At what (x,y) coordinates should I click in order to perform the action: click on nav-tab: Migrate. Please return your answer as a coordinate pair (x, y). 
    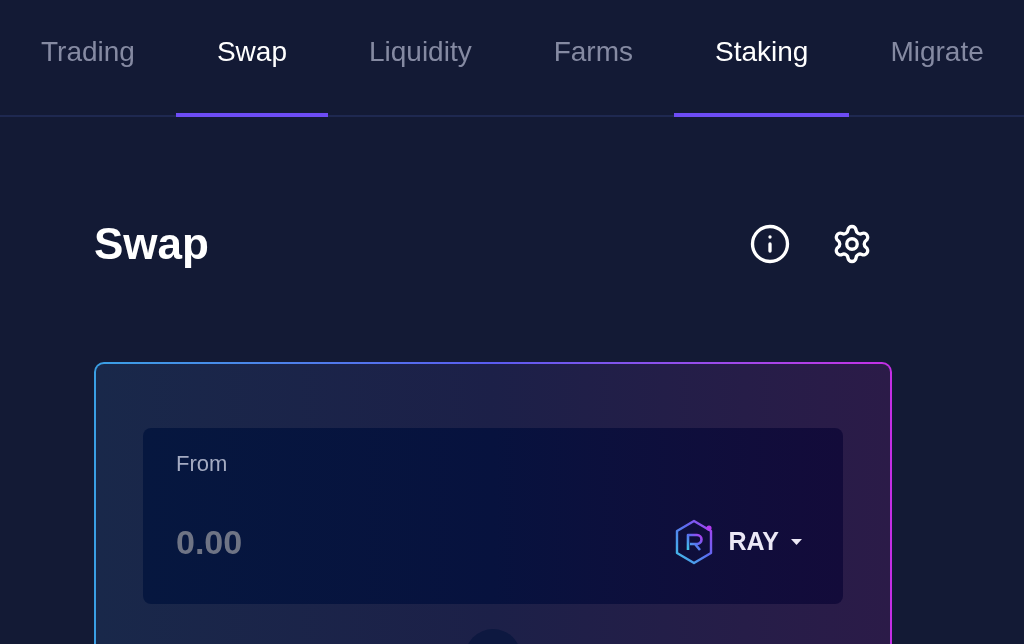
    Looking at the image, I should click on (936, 58).